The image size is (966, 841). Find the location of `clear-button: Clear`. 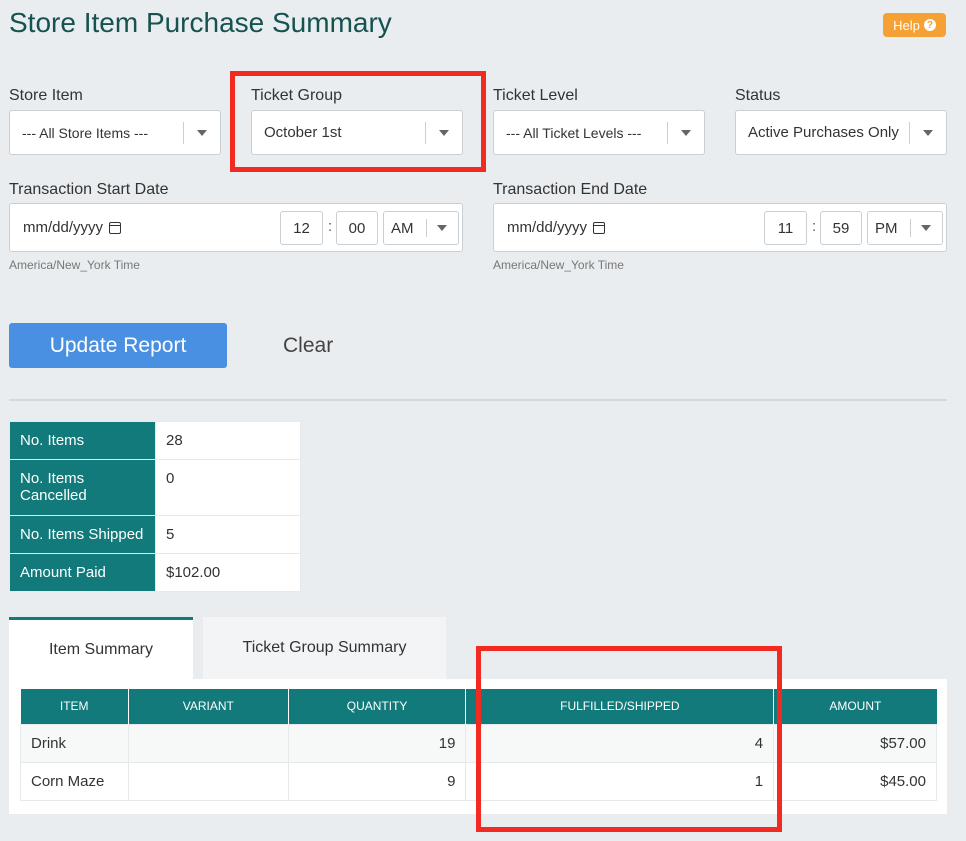

clear-button: Clear is located at coordinates (308, 346).